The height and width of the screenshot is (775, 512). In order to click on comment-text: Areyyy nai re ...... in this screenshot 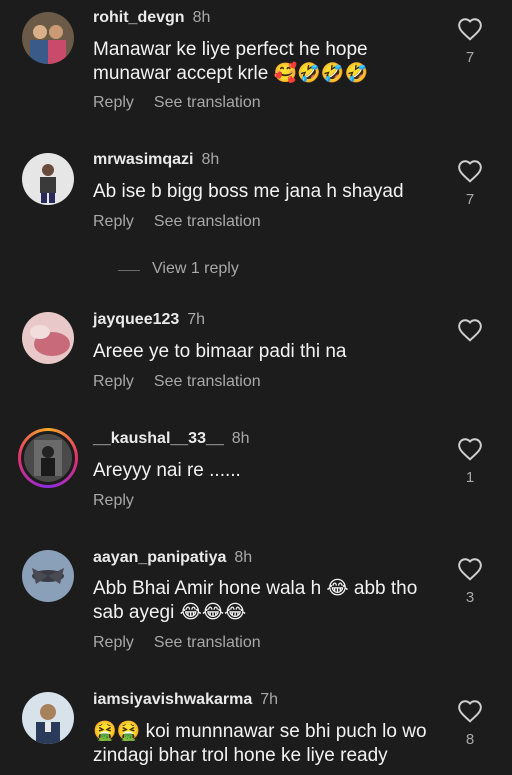, I will do `click(167, 470)`.